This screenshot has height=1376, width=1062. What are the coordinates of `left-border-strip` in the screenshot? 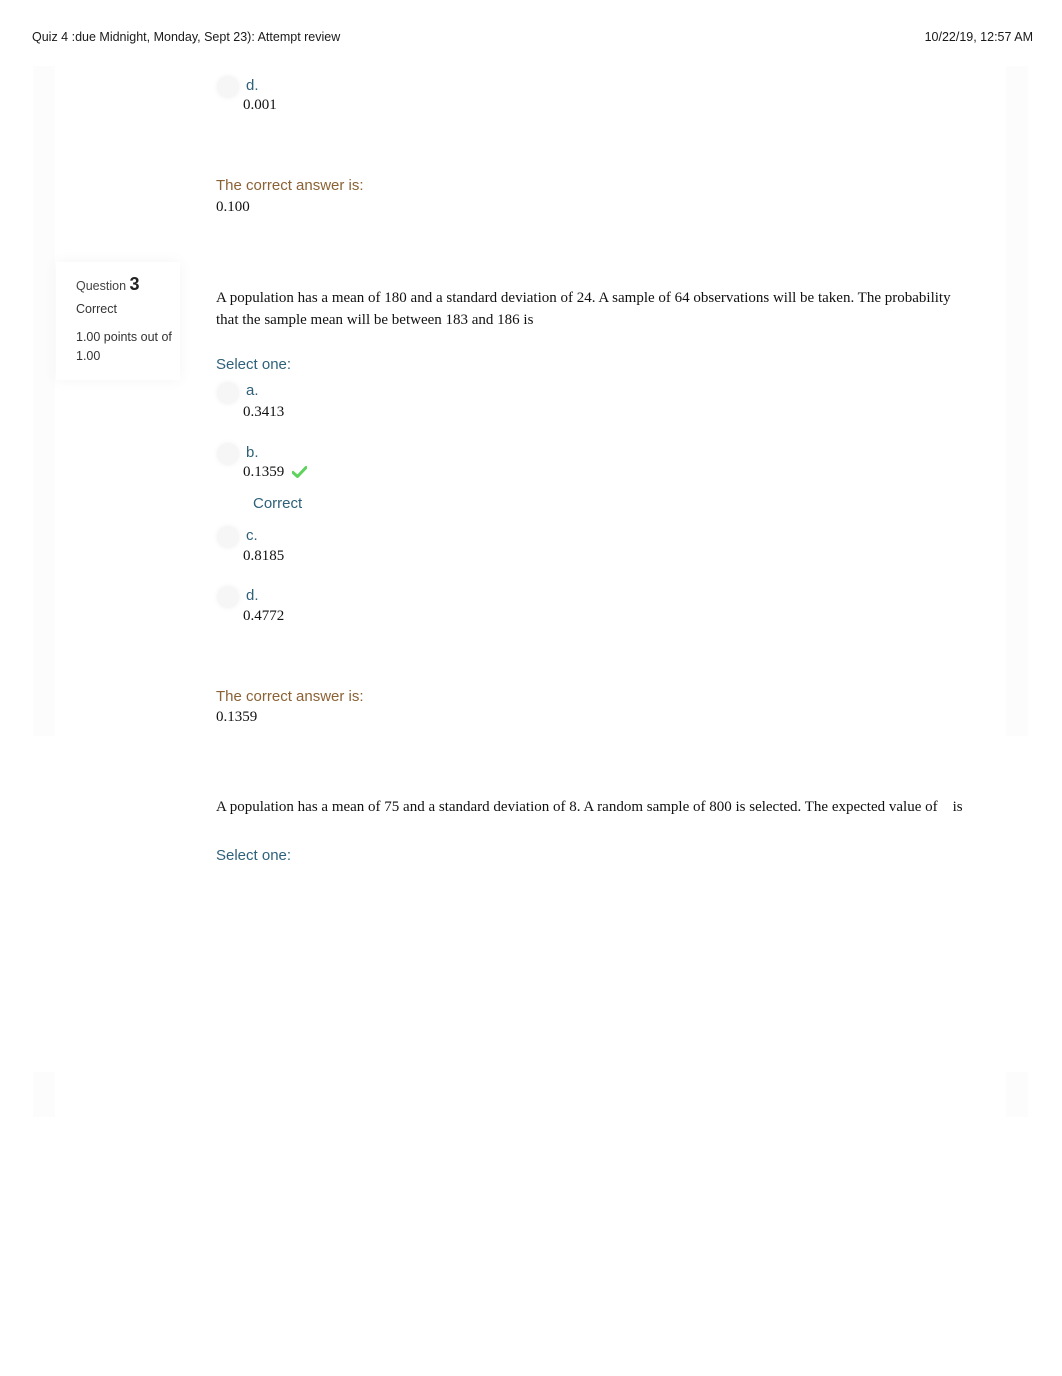 It's located at (44, 401).